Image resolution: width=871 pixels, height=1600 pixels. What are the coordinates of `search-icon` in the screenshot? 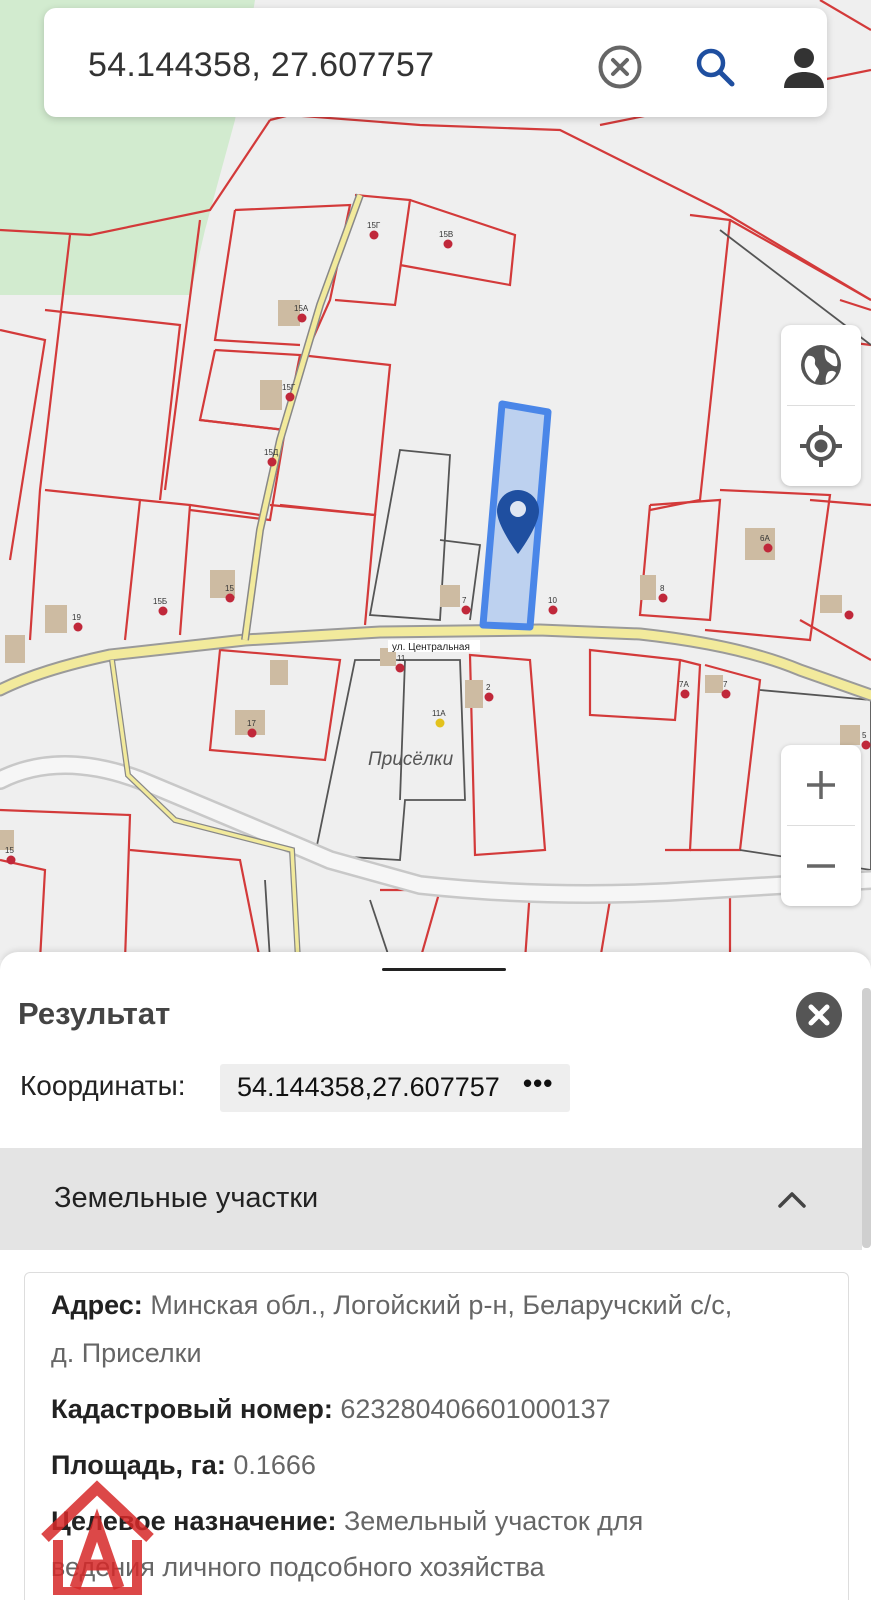 It's located at (716, 68).